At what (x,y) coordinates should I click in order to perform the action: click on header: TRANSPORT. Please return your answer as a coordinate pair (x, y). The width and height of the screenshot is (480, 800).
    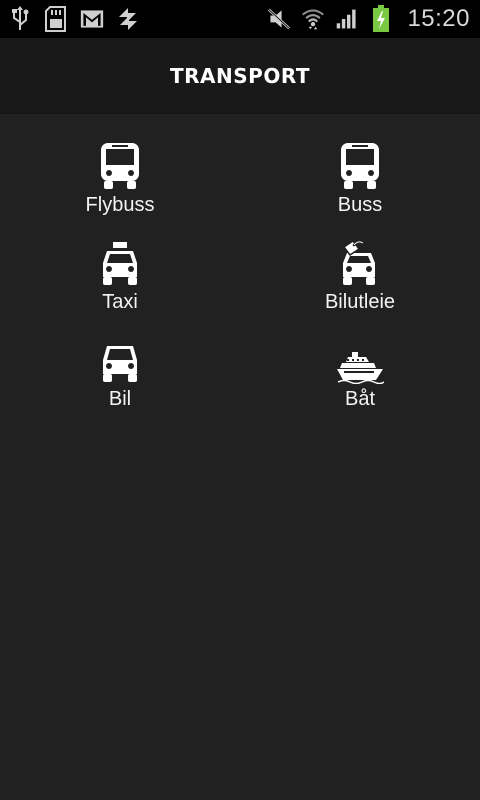
    Looking at the image, I should click on (240, 76).